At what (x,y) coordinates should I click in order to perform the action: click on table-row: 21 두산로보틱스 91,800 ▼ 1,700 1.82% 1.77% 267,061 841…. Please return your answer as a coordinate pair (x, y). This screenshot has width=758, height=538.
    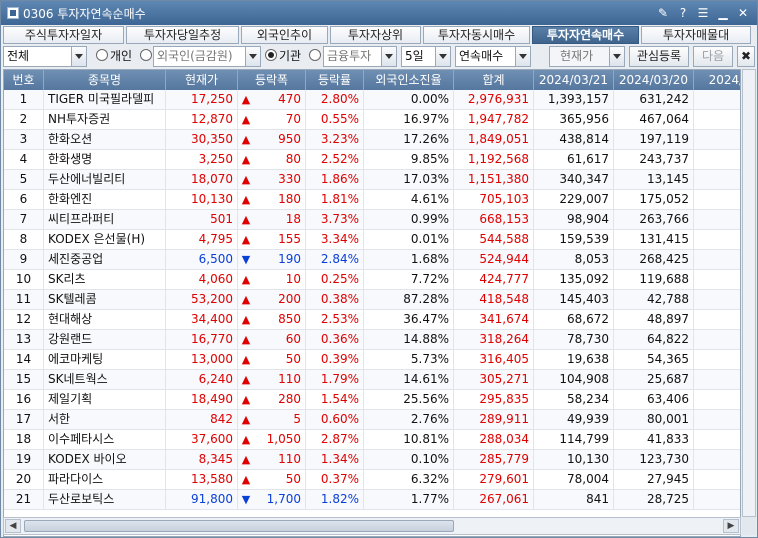
    Looking at the image, I should click on (372, 500).